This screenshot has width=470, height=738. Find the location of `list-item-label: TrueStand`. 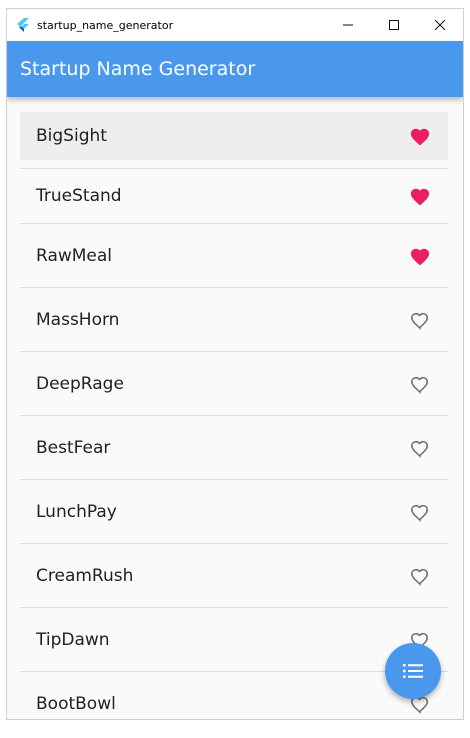

list-item-label: TrueStand is located at coordinates (79, 196).